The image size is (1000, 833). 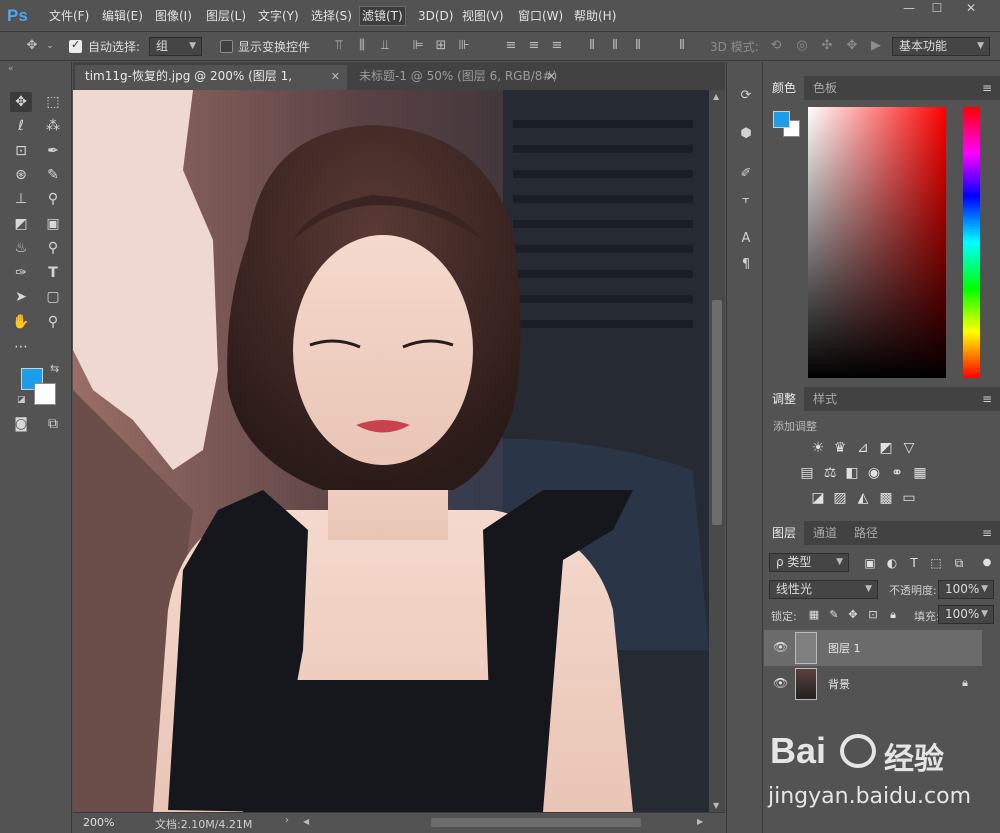 I want to click on close-window-button: ✕, so click(x=971, y=9).